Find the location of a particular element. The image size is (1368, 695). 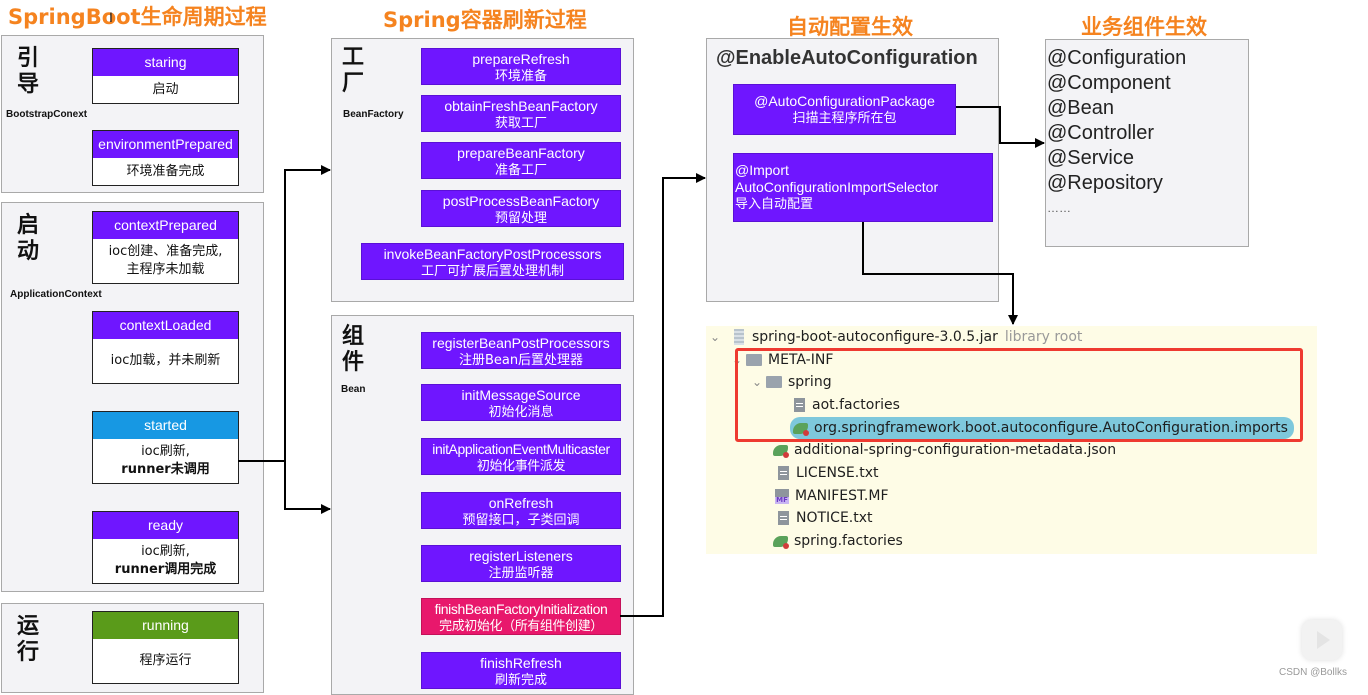

business-title: 业务组件生效 is located at coordinates (1144, 27).